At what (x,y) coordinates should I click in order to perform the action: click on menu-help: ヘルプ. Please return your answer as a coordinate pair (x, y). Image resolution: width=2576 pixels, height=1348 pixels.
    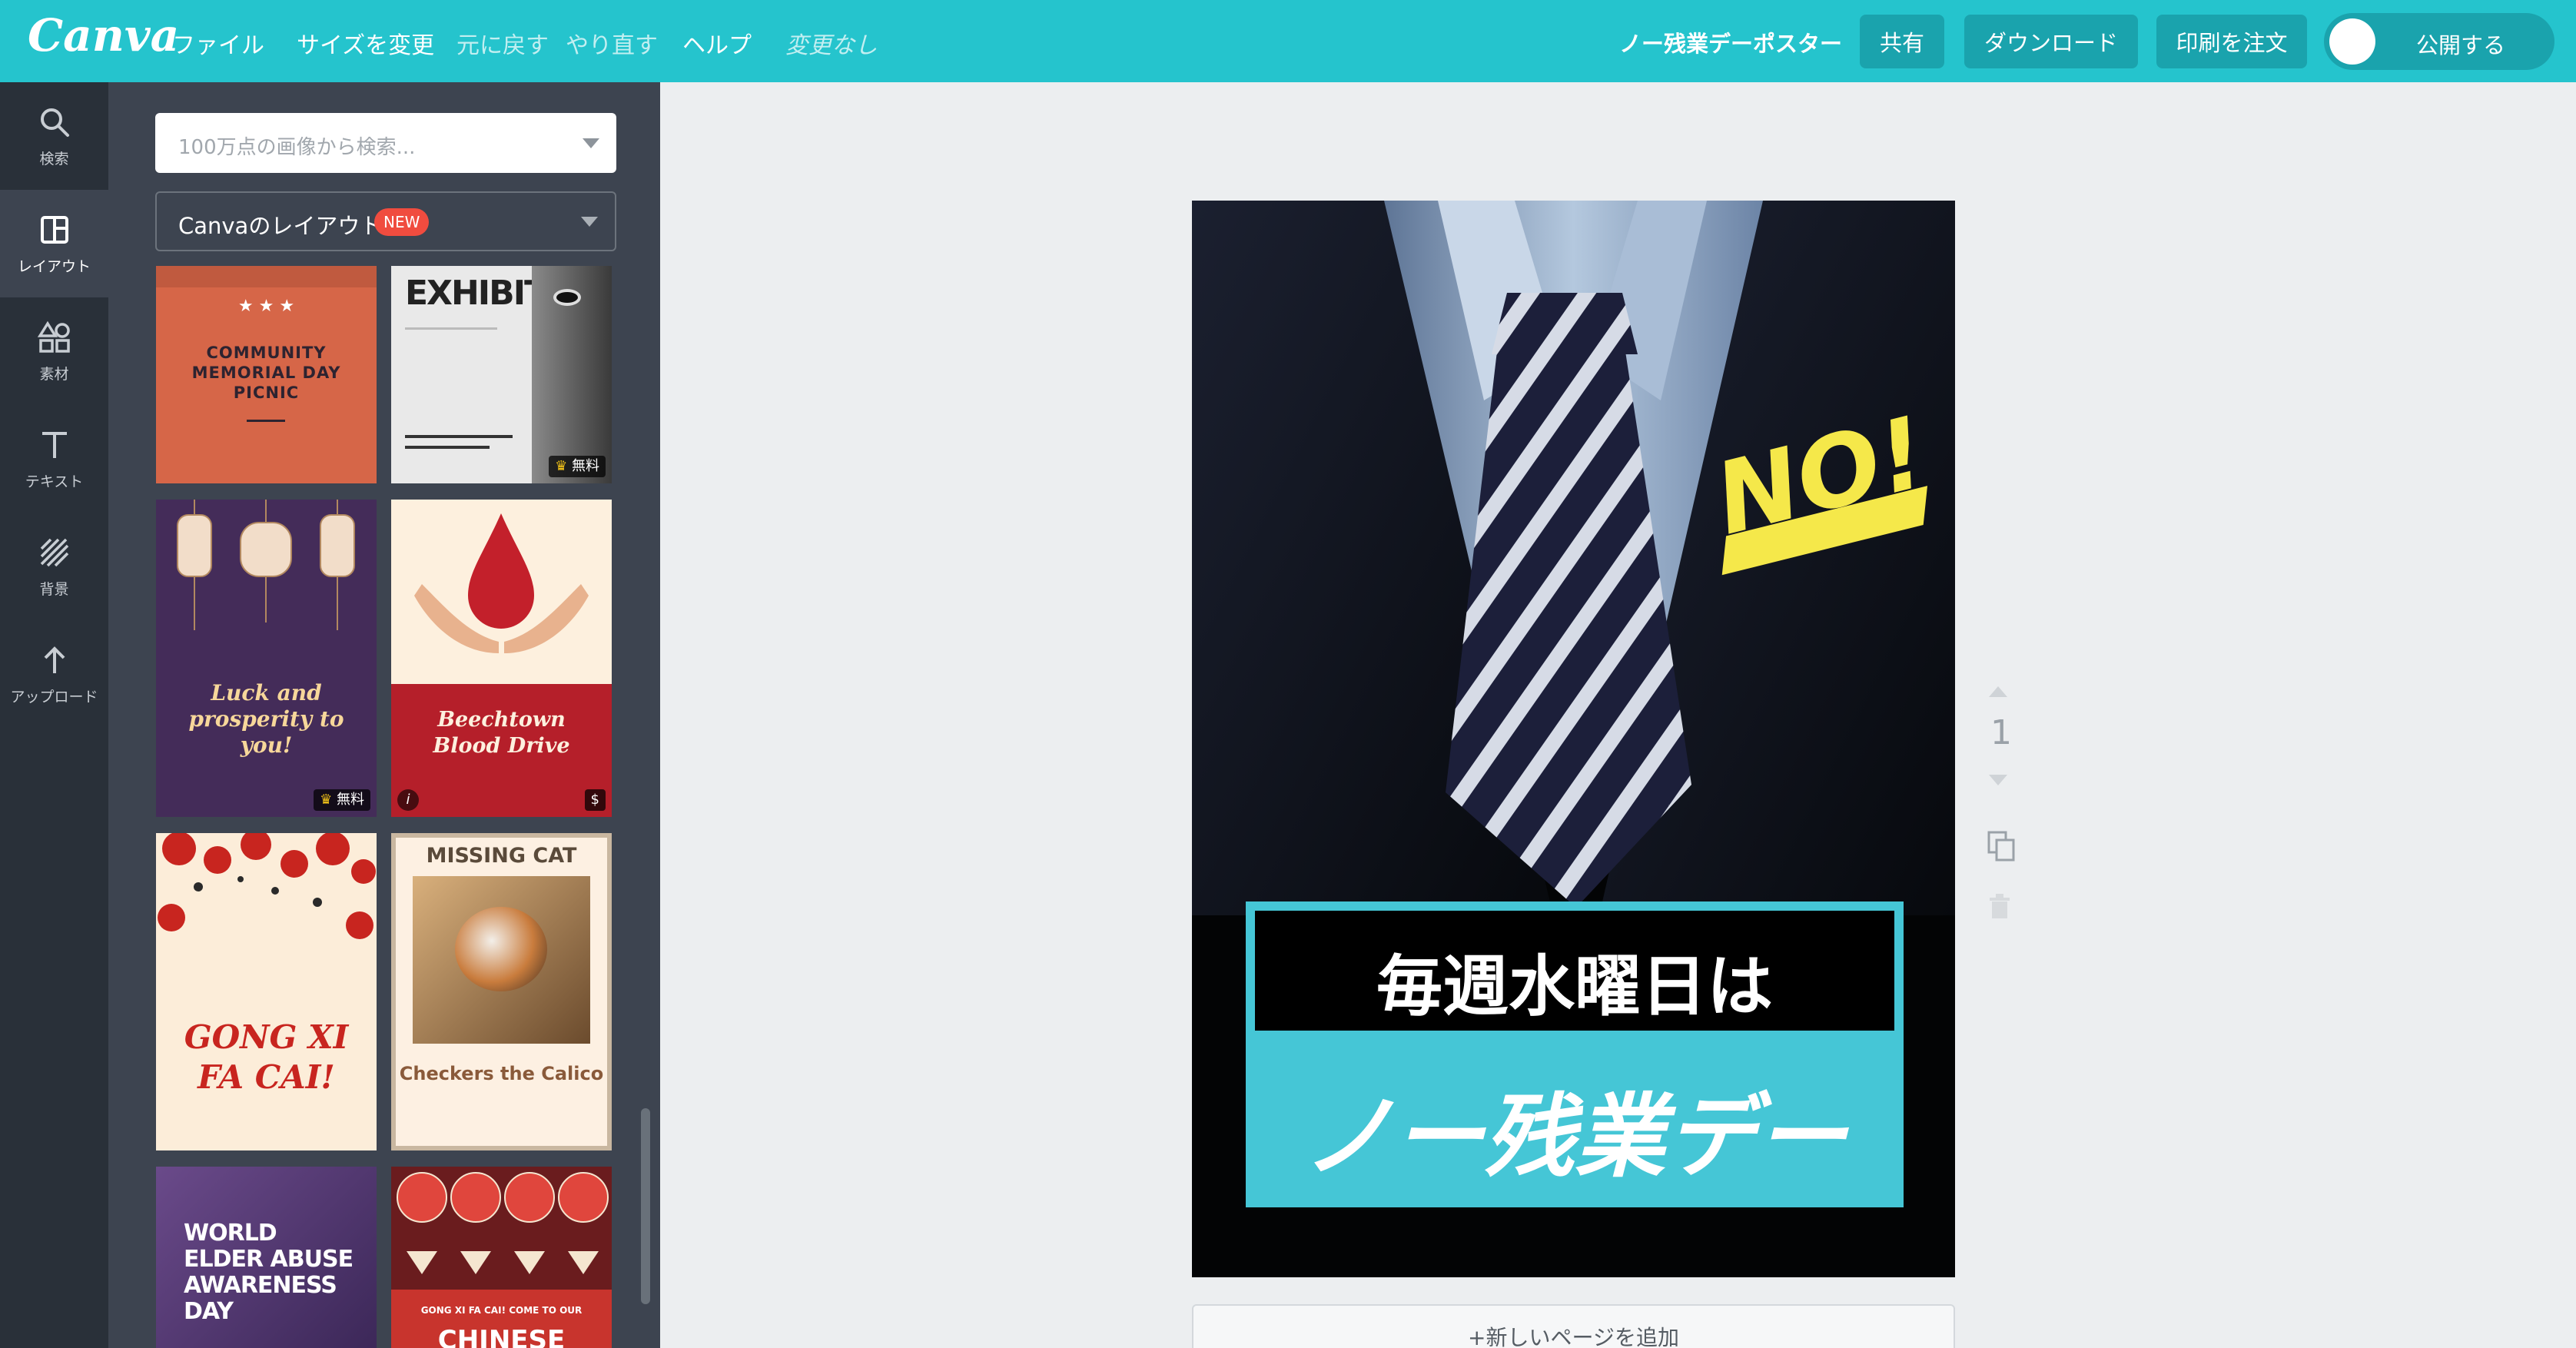
    Looking at the image, I should click on (717, 43).